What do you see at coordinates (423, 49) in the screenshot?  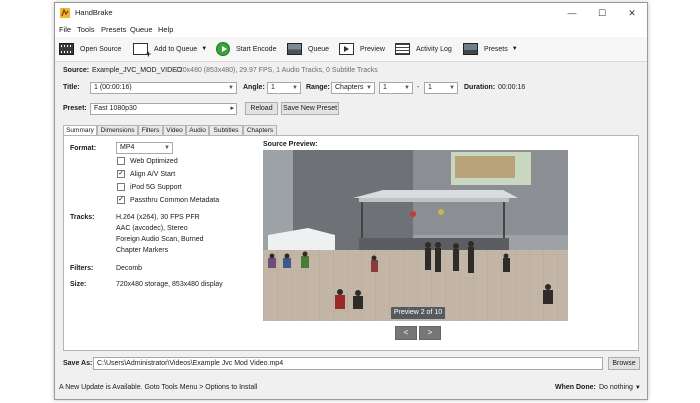 I see `activity-log-button: Activity Log` at bounding box center [423, 49].